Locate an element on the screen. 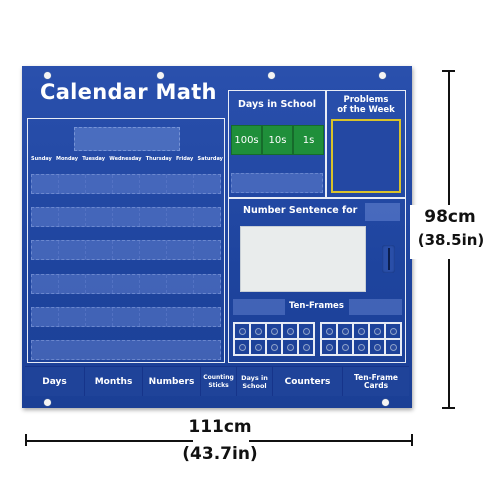  problems-of-the-week-panel: Problems of the Week is located at coordinates (366, 144).